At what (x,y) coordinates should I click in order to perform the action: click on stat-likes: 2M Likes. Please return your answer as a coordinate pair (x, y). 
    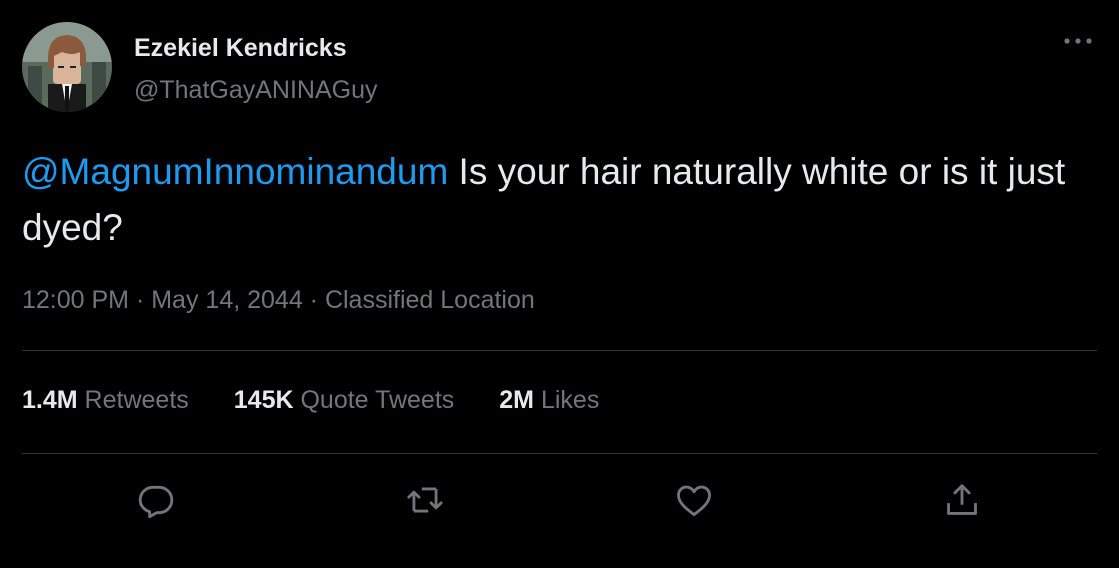
    Looking at the image, I should click on (549, 400).